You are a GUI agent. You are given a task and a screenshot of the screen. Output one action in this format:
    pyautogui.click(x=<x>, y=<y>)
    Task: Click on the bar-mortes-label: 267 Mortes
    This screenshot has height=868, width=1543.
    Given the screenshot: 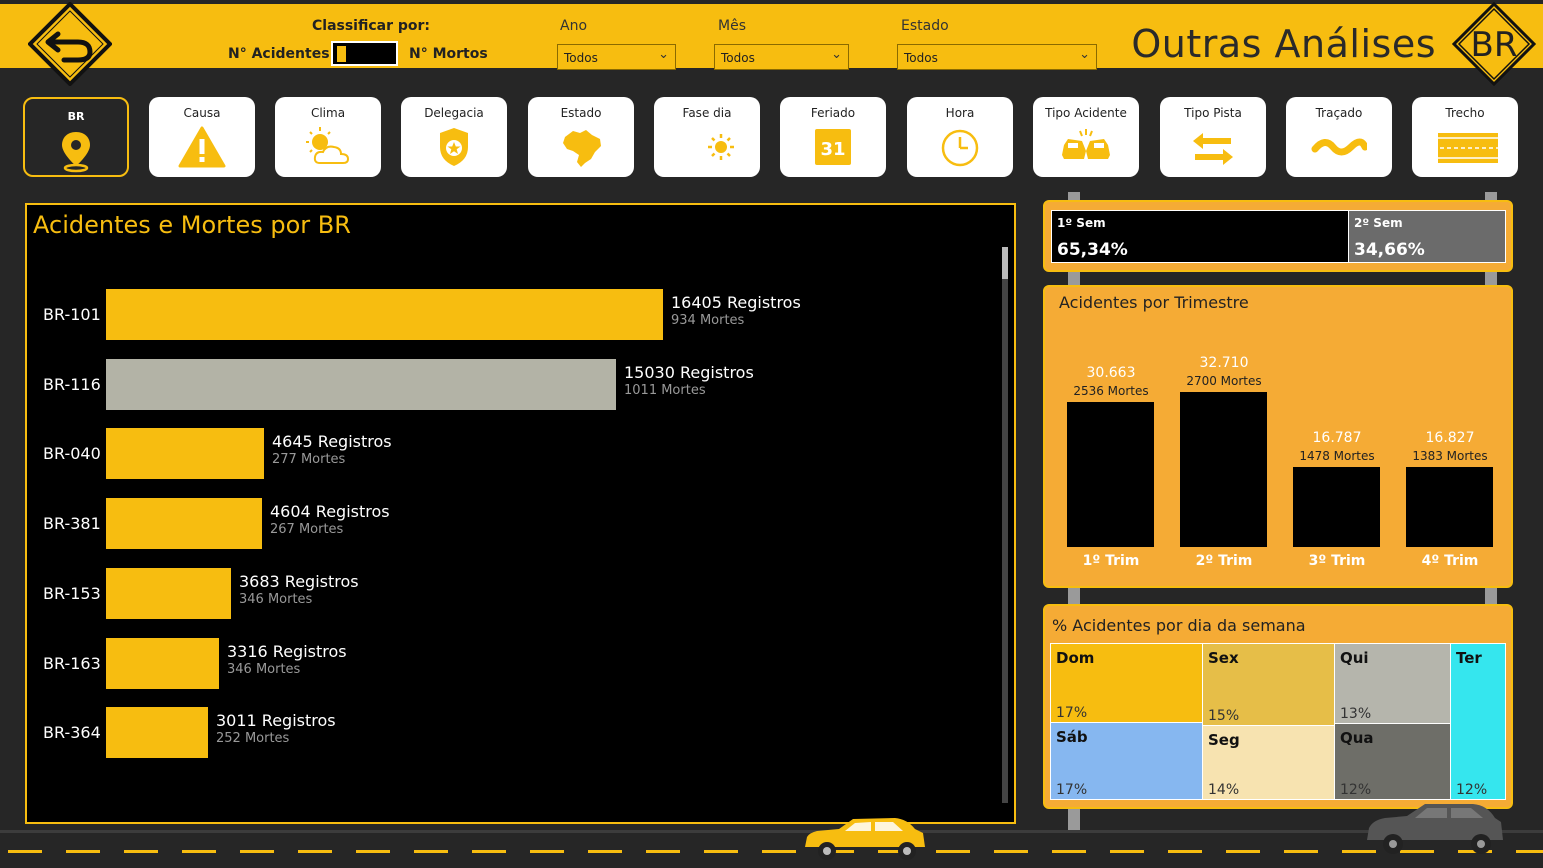 What is the action you would take?
    pyautogui.click(x=307, y=529)
    